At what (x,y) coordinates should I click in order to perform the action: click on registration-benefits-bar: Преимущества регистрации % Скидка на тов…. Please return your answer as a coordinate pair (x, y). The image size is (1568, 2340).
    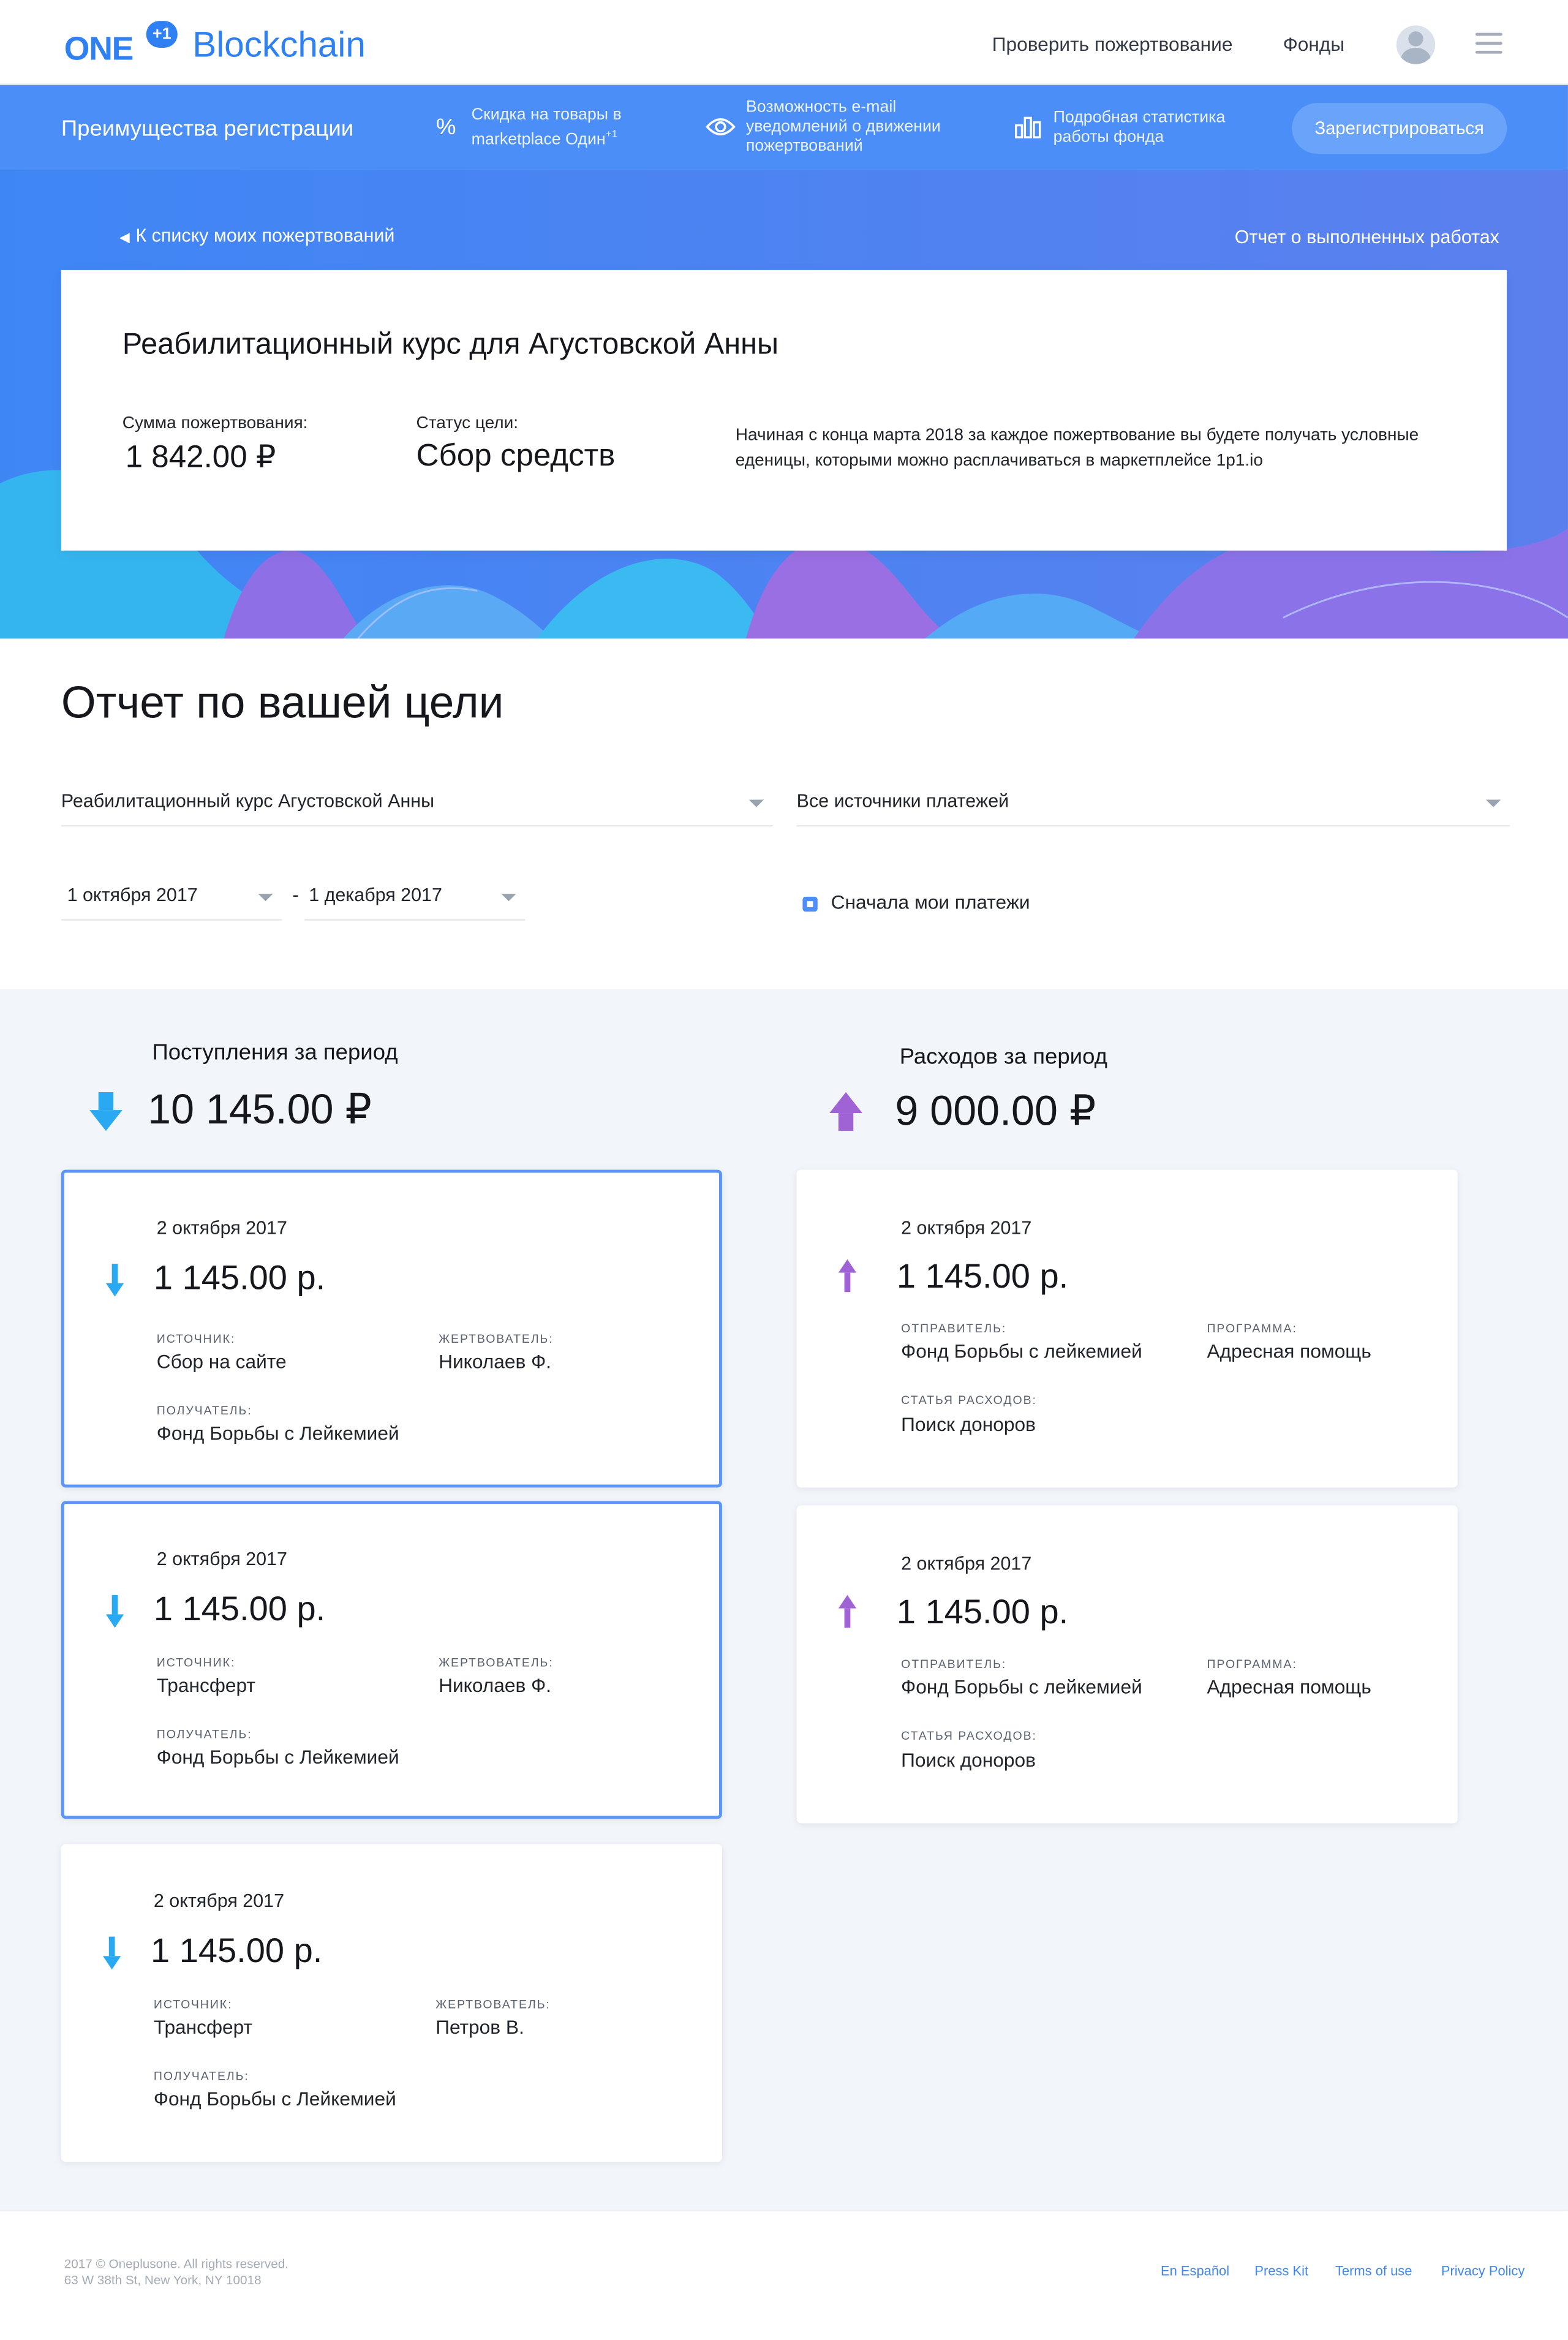
    Looking at the image, I should click on (784, 127).